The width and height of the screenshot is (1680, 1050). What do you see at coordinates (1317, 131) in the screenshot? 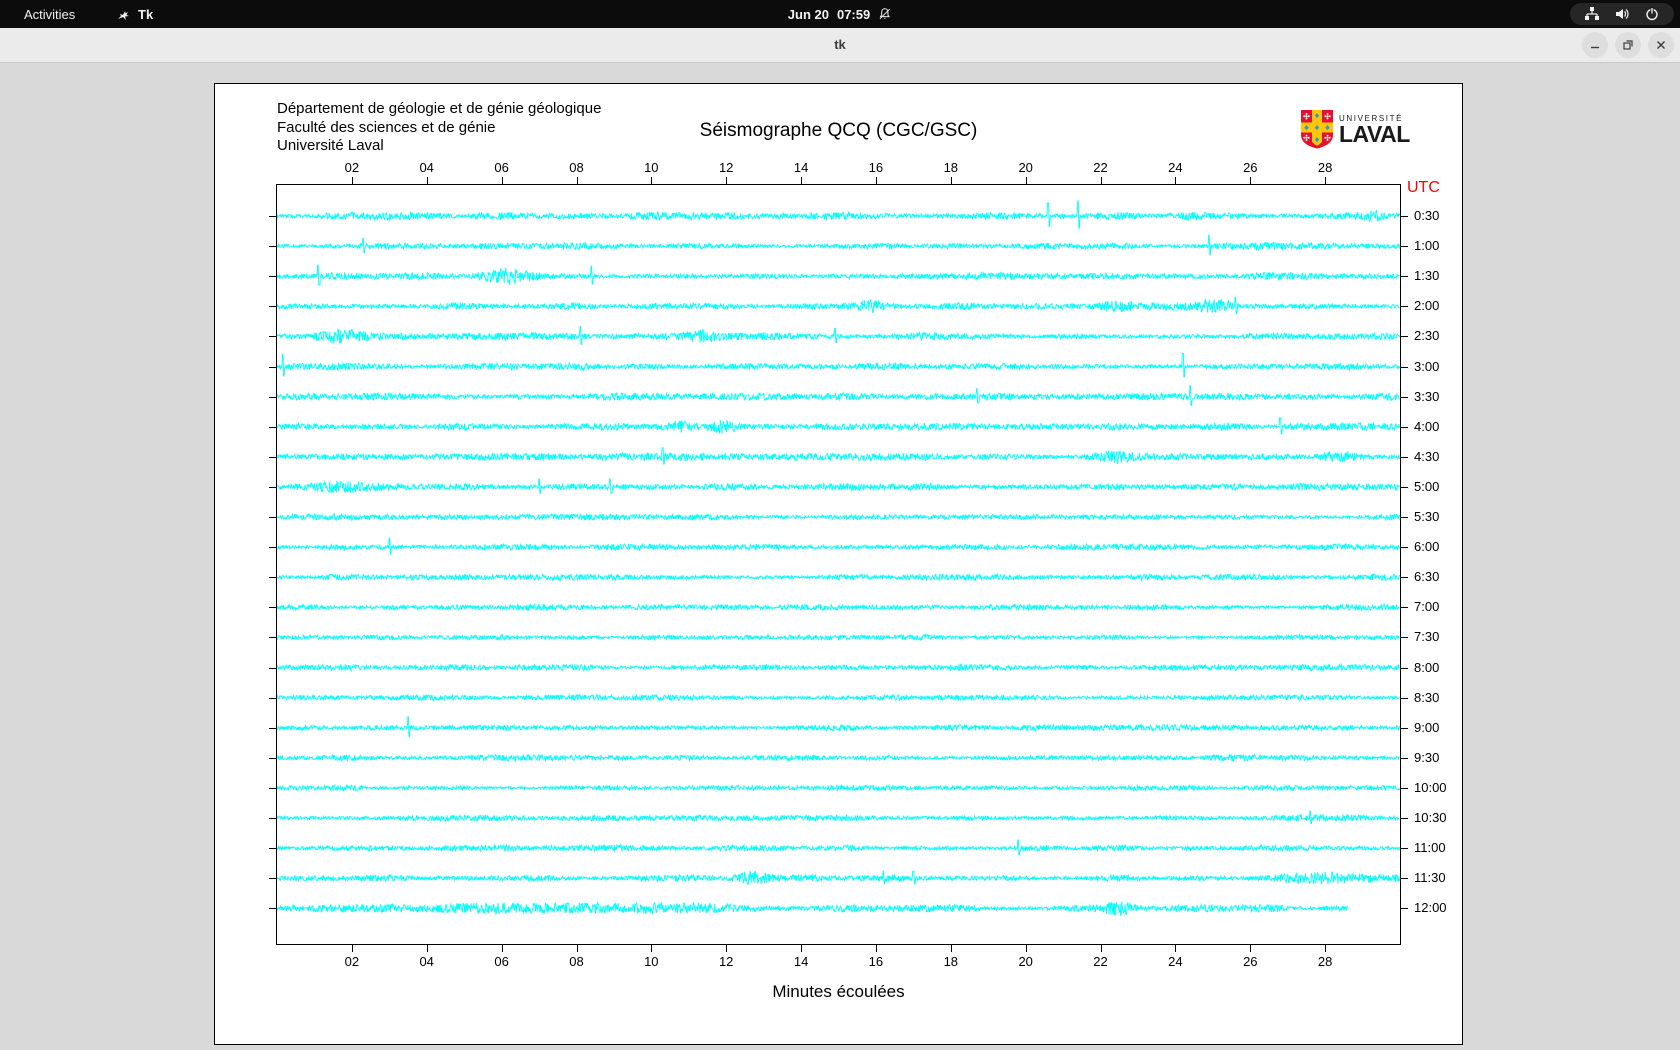
I see `laval-shield-icon` at bounding box center [1317, 131].